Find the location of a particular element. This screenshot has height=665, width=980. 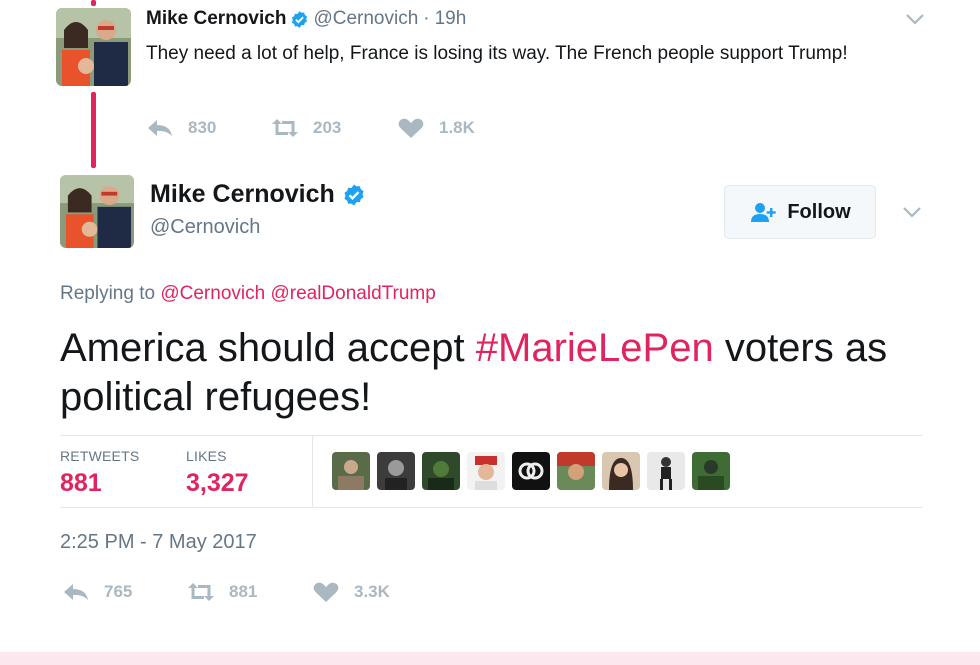

stats-divider is located at coordinates (312, 471).